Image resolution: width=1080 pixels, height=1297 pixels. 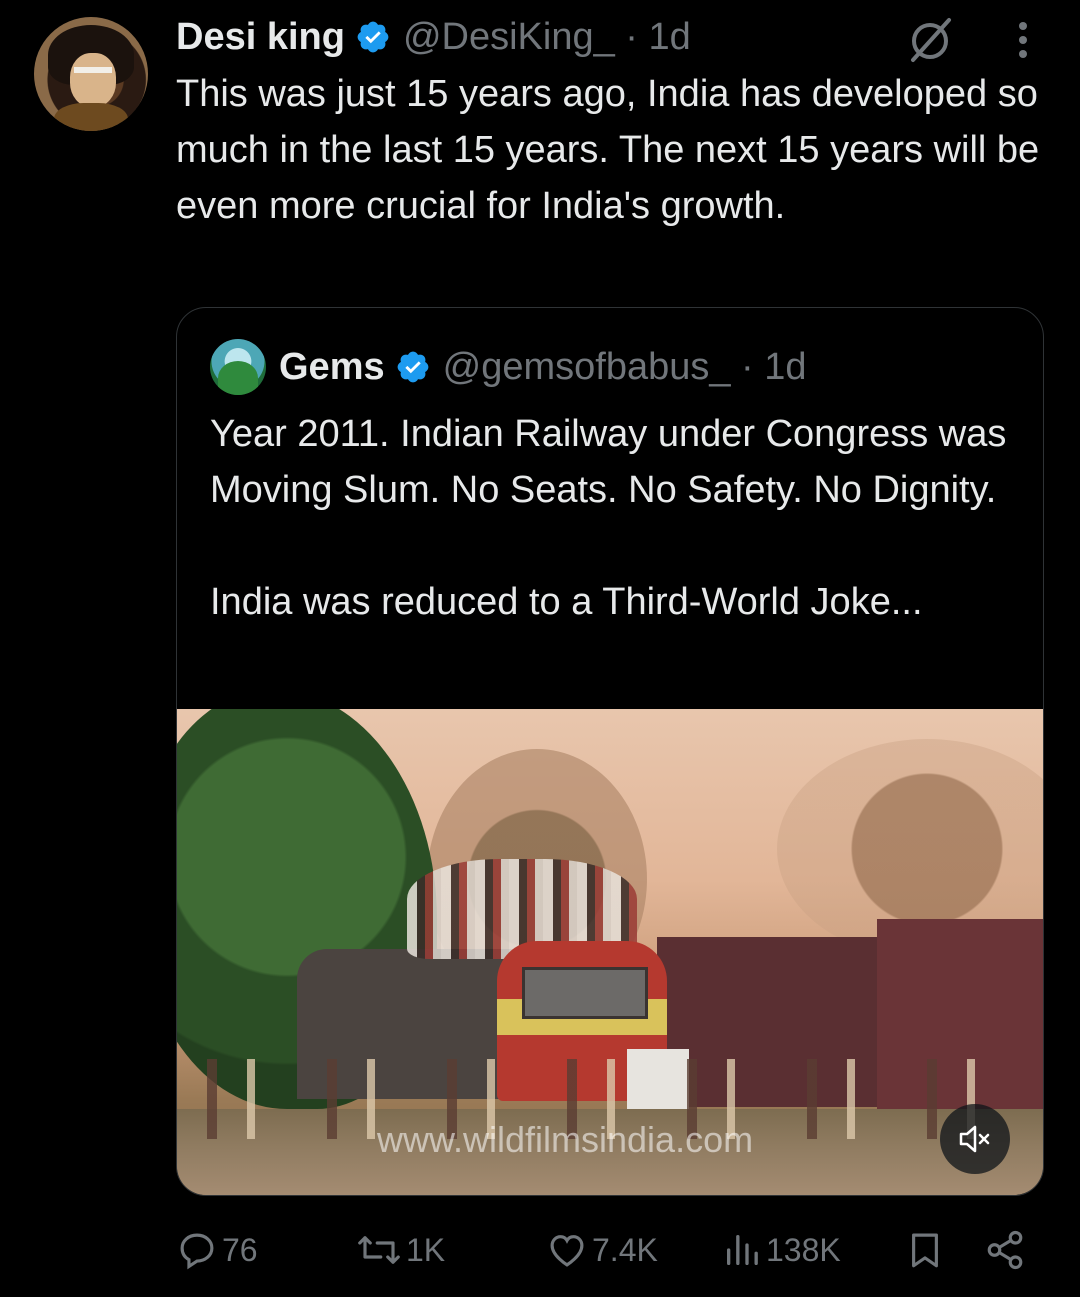 I want to click on share-icon, so click(x=1005, y=1250).